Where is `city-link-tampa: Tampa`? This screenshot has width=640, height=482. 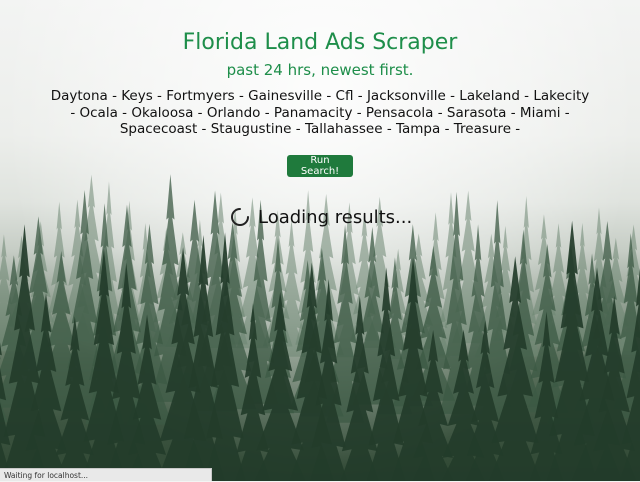 city-link-tampa: Tampa is located at coordinates (418, 129).